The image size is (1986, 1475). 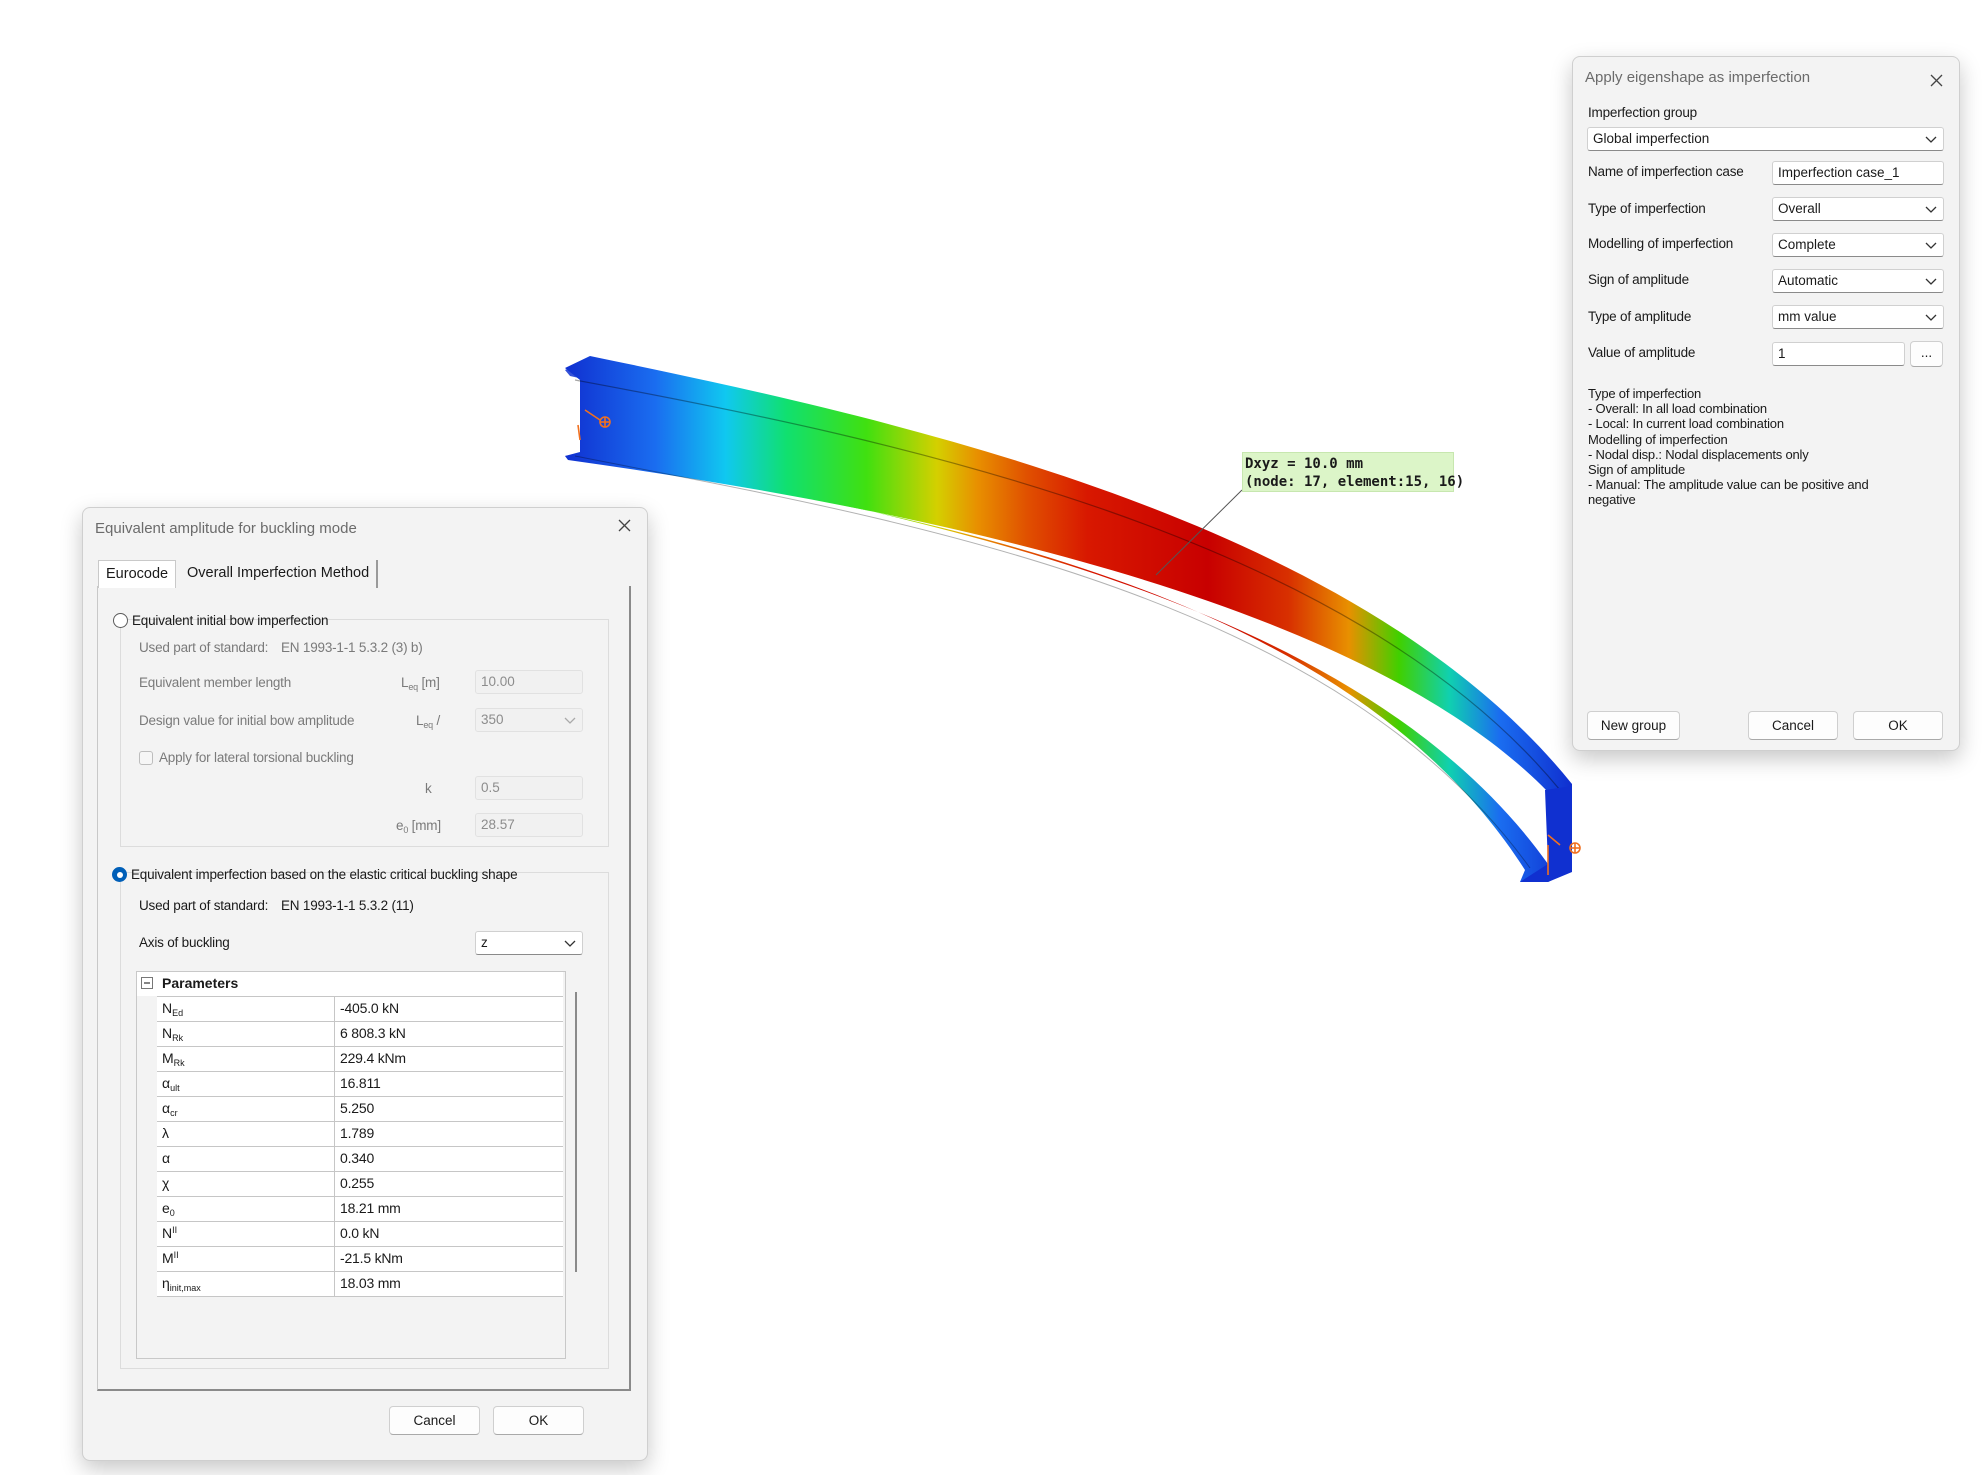 What do you see at coordinates (490, 787) in the screenshot?
I see `k-value: 0.5` at bounding box center [490, 787].